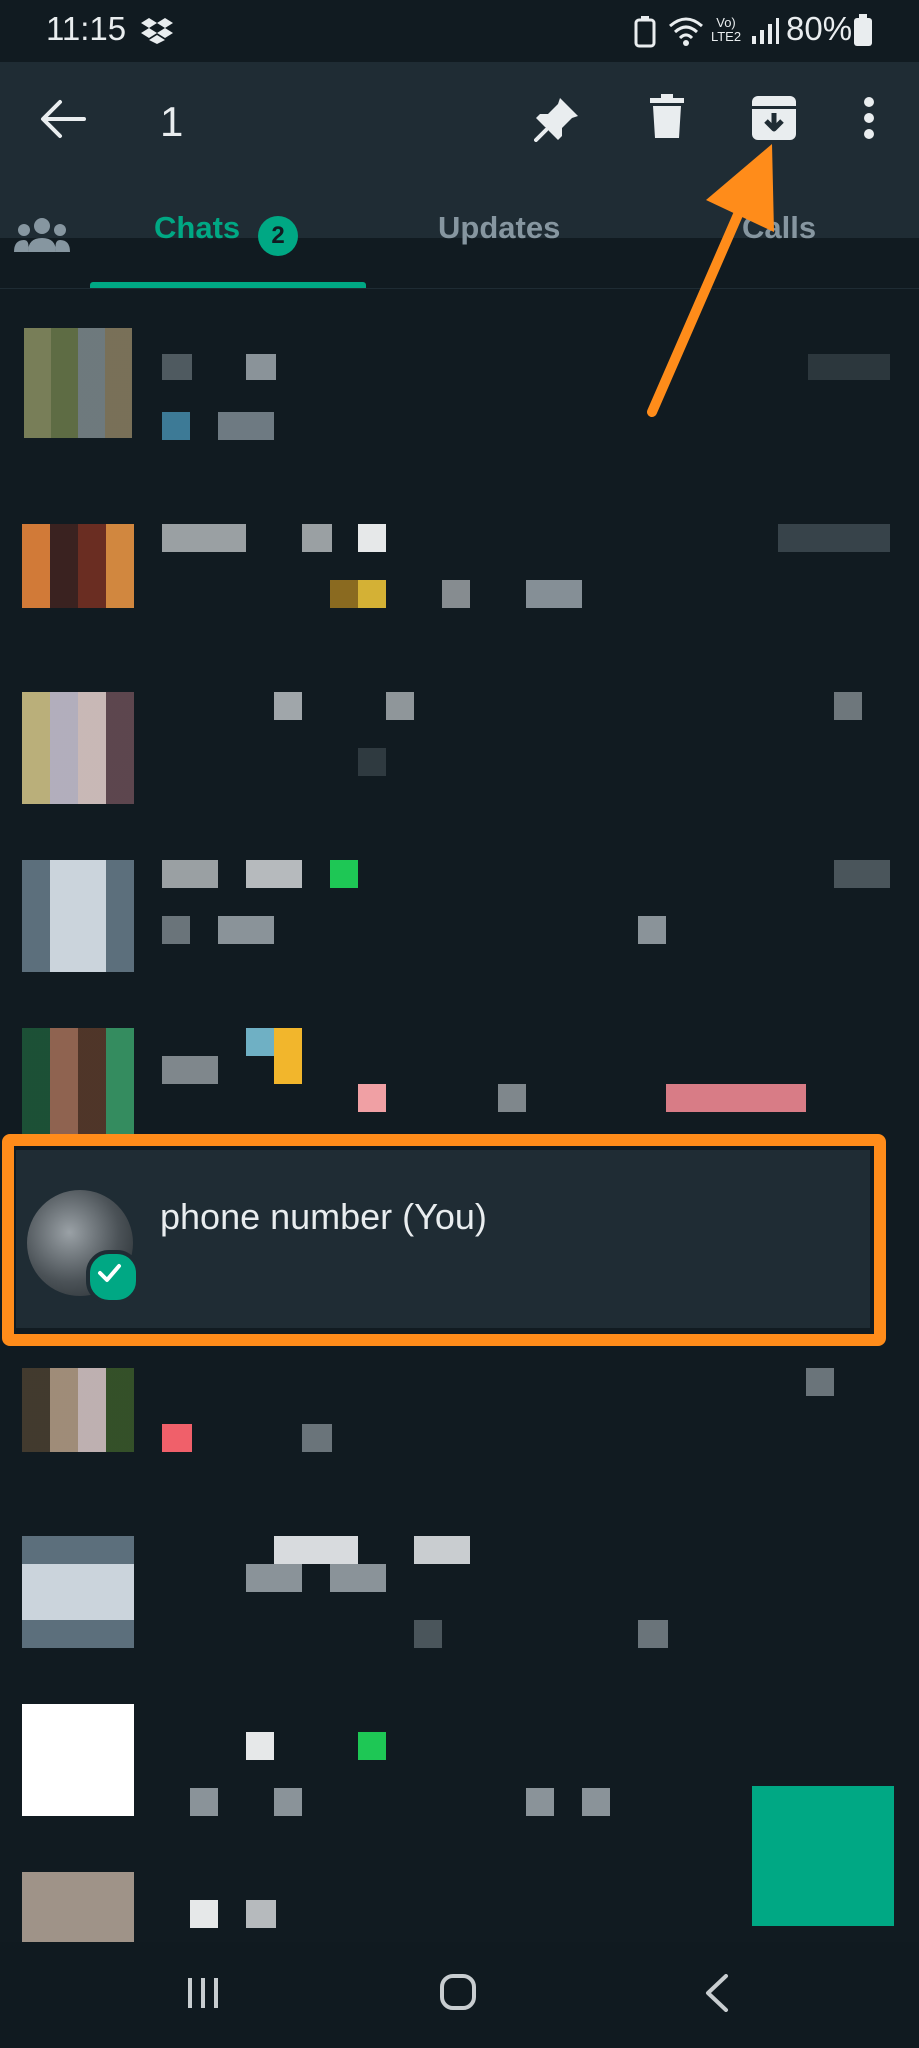  What do you see at coordinates (459, 31) in the screenshot?
I see `status-bar: 11:15 Vo) LTE2 80%` at bounding box center [459, 31].